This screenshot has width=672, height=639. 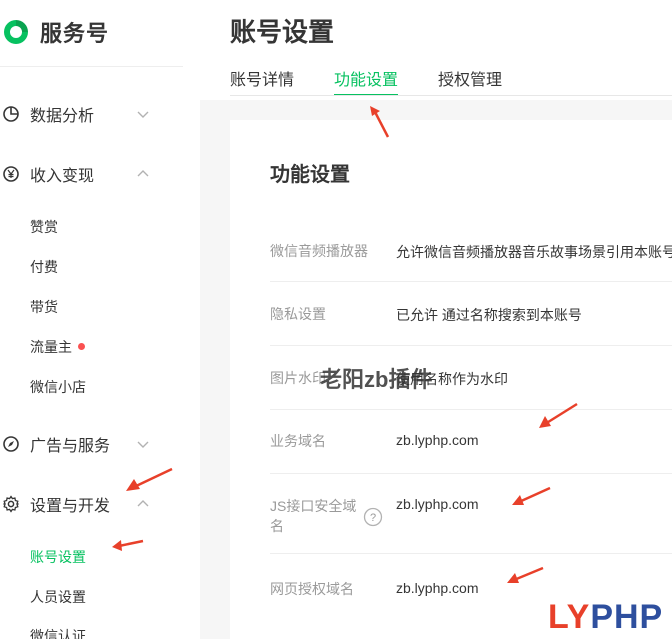 What do you see at coordinates (282, 32) in the screenshot?
I see `page-title: 账号设置` at bounding box center [282, 32].